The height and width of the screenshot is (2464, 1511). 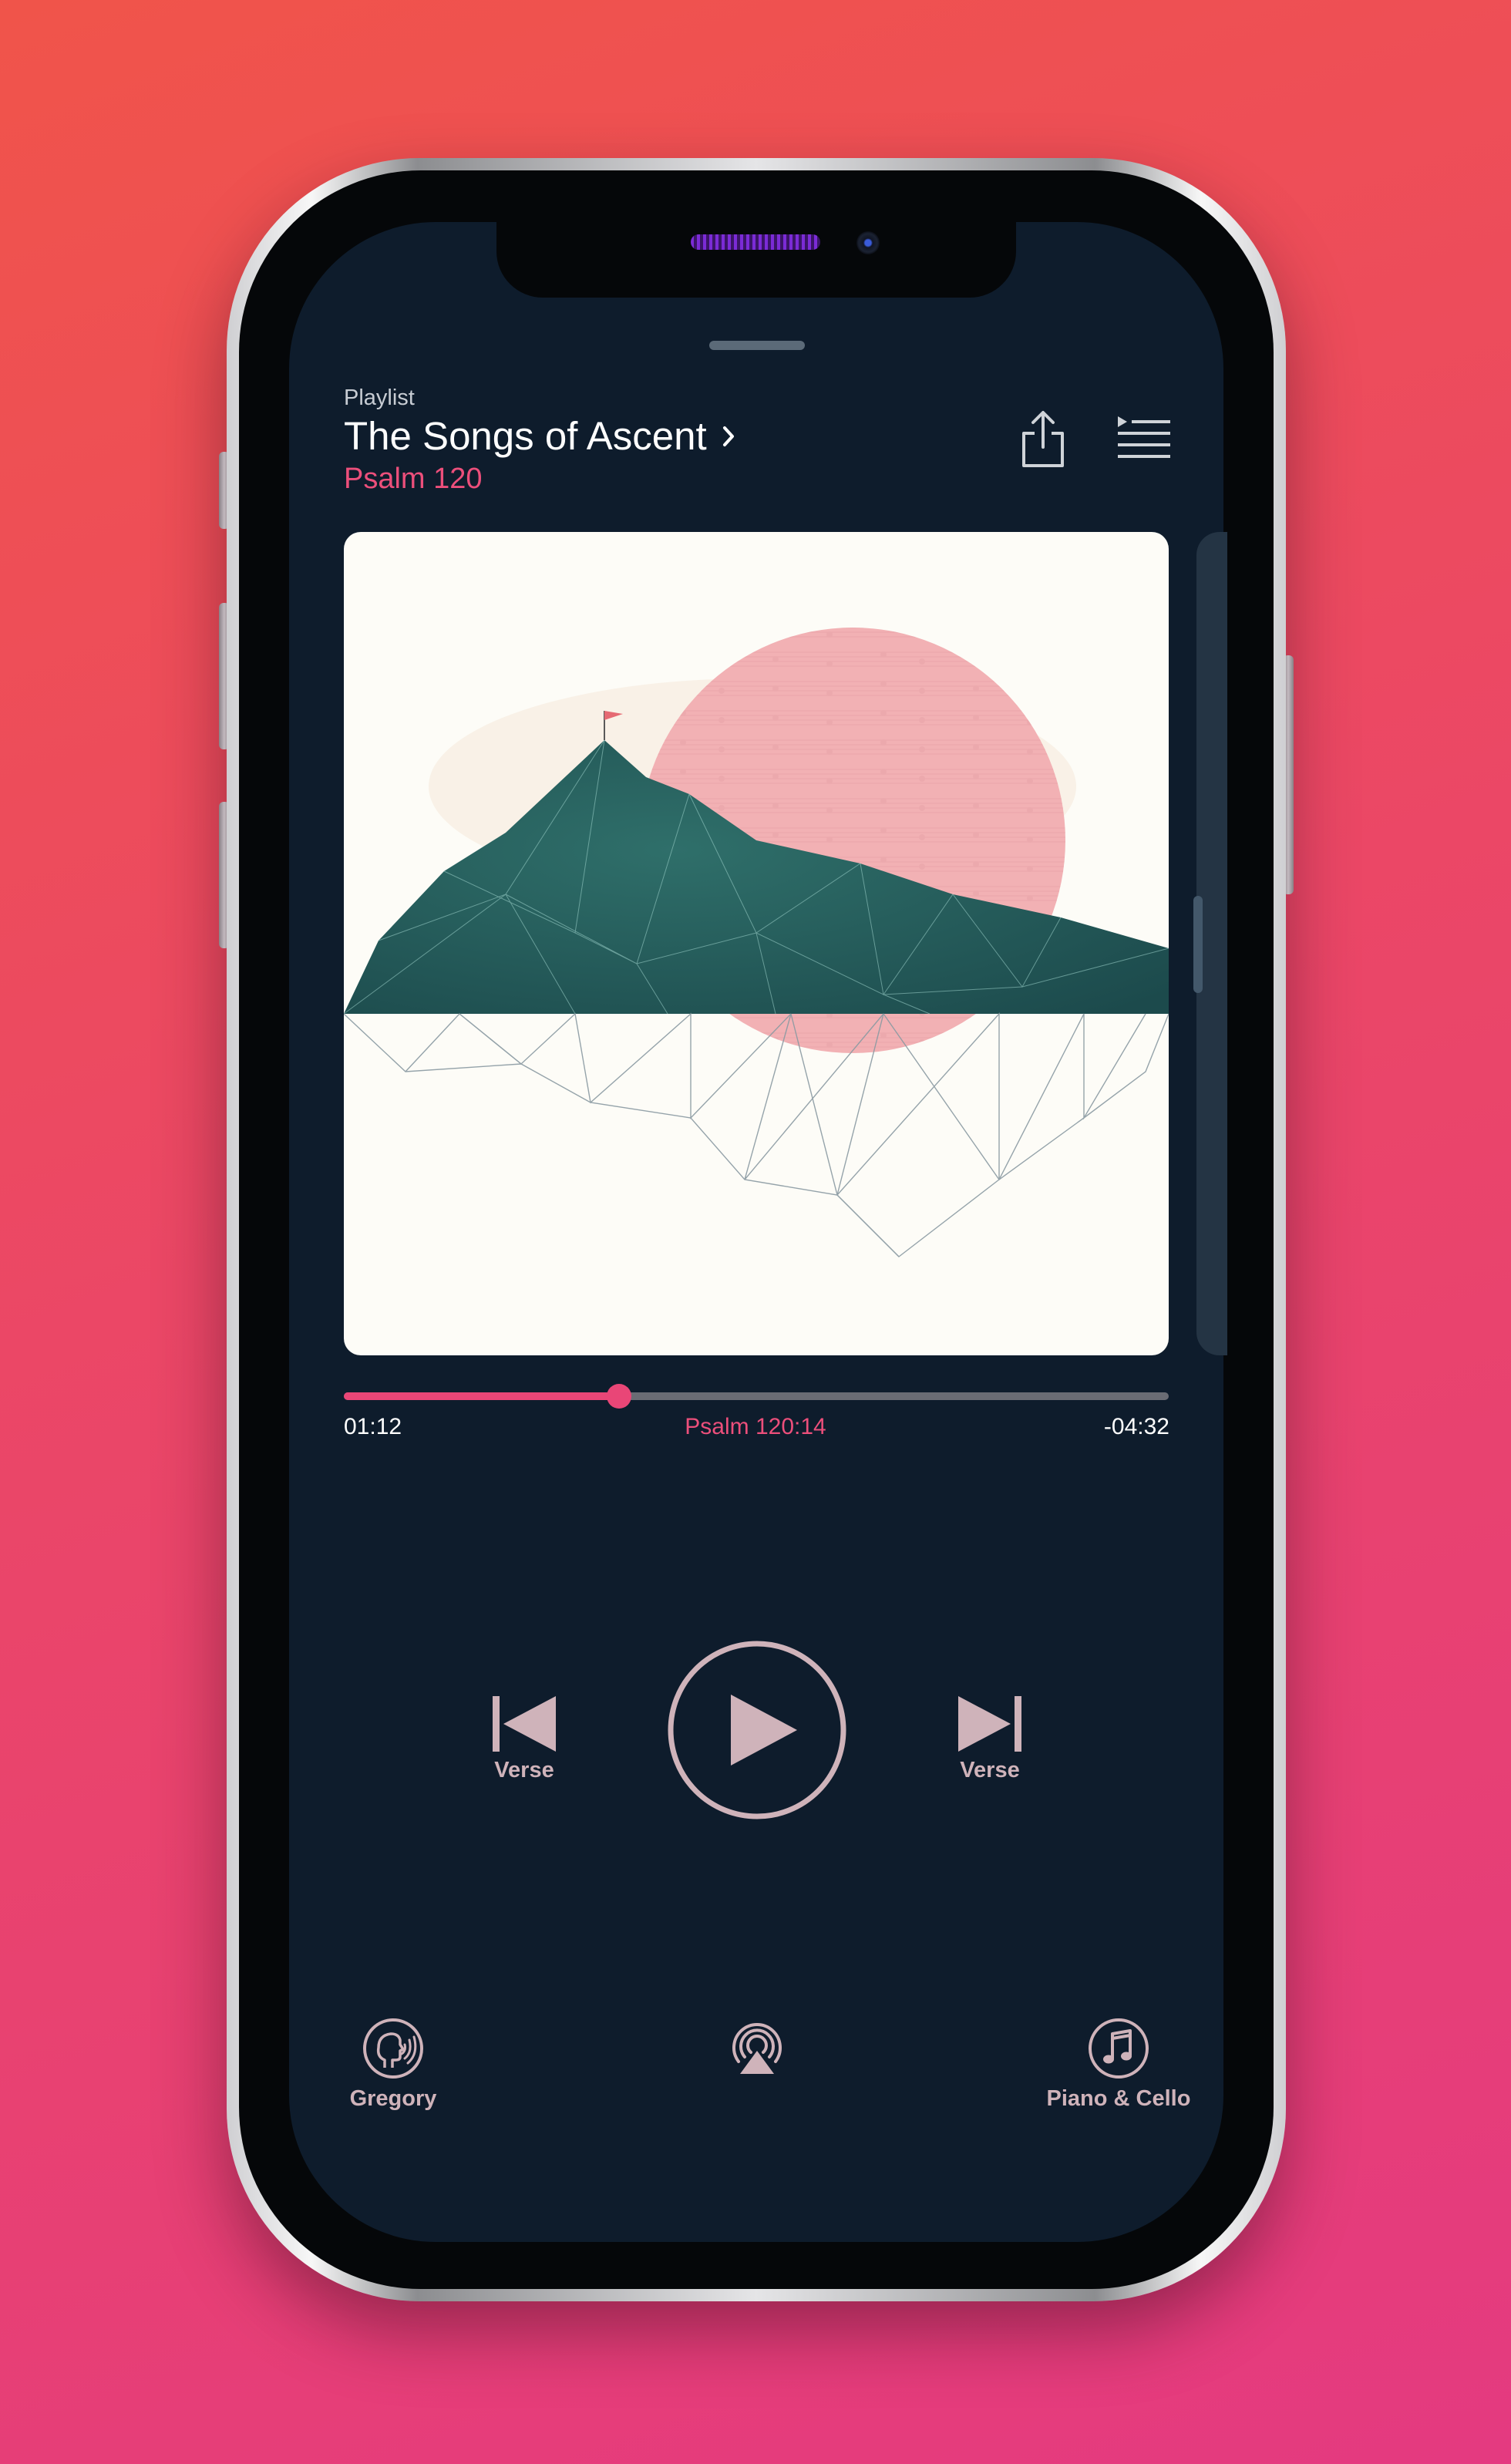 I want to click on music-button: Piano & Cello, so click(x=1118, y=2064).